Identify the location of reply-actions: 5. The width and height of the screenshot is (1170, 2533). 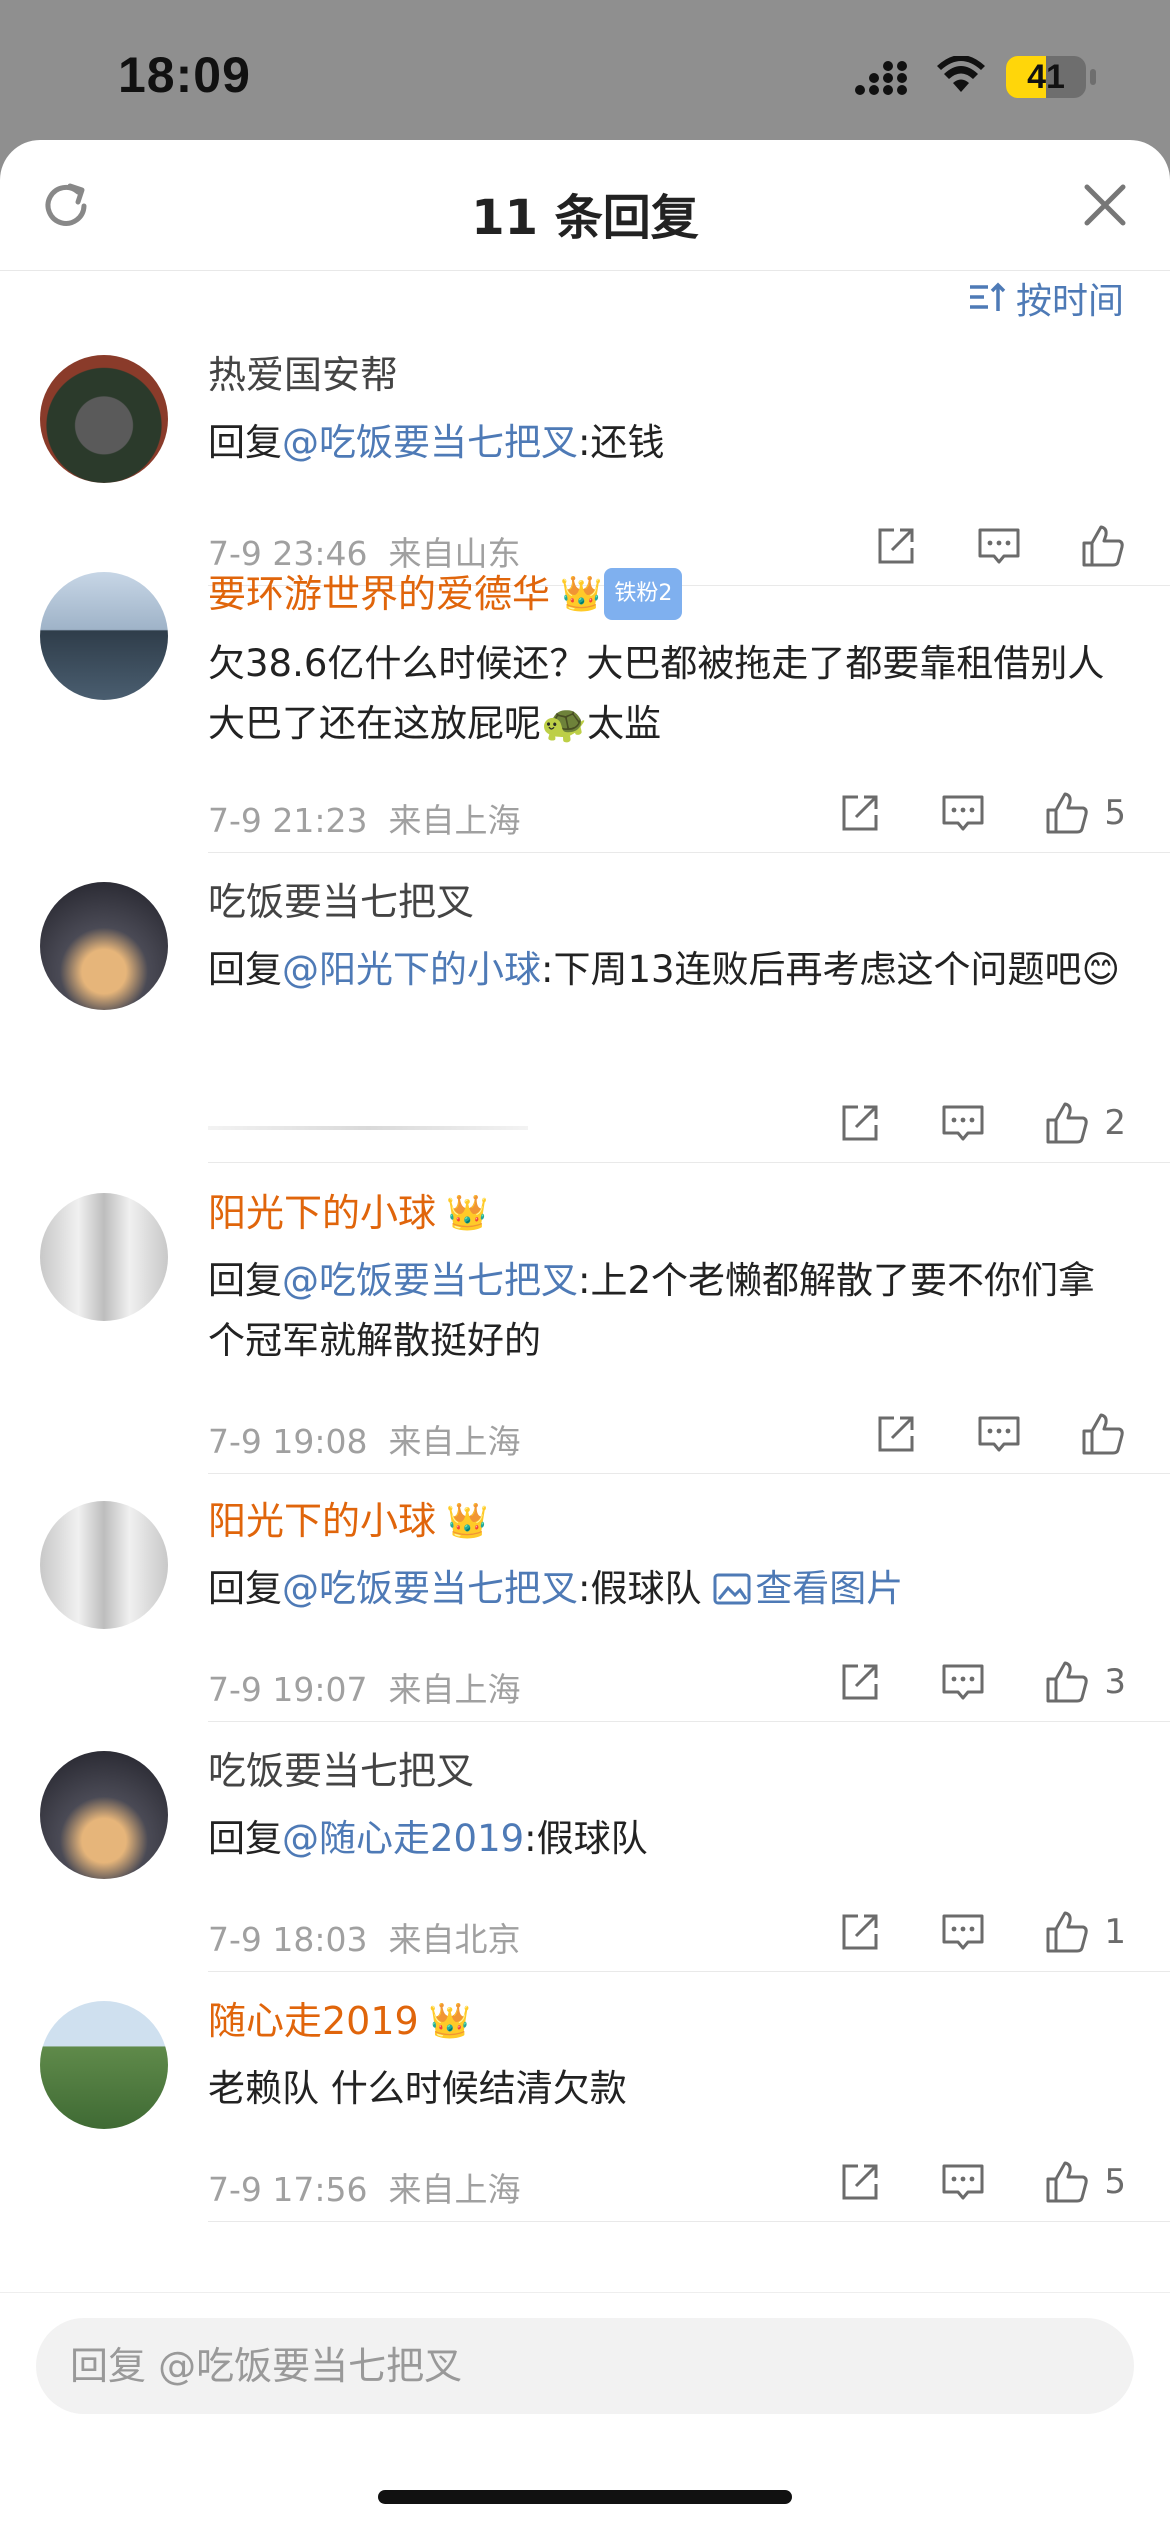
(953, 2182).